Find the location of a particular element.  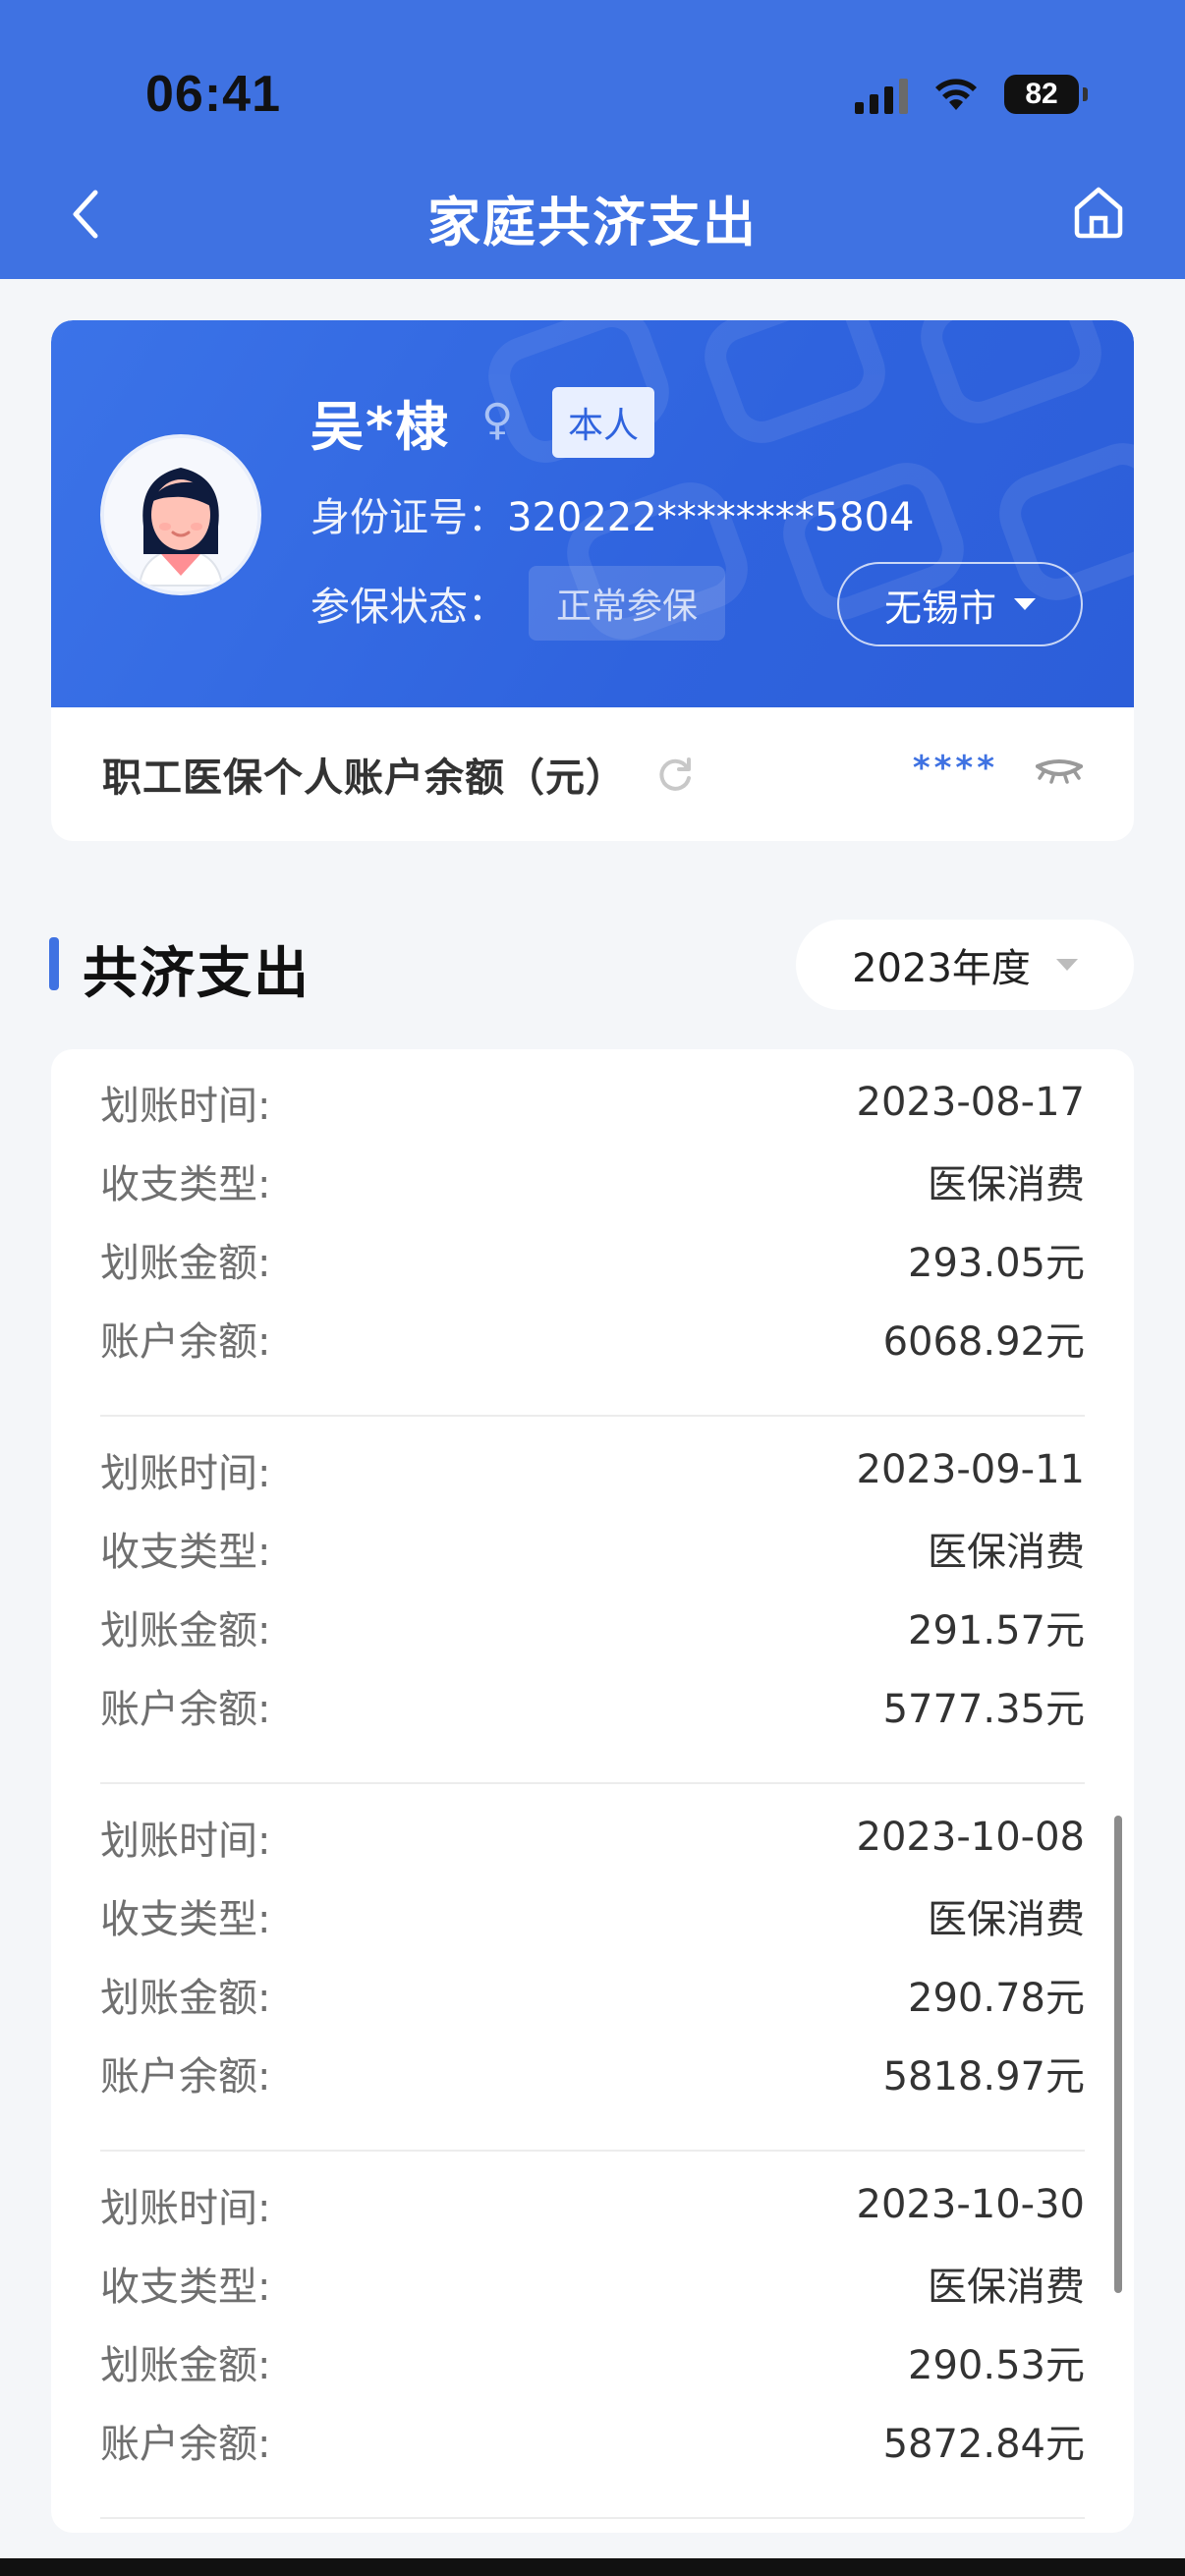

record-amount-row: 划账金额: 293.05元 is located at coordinates (592, 1259).